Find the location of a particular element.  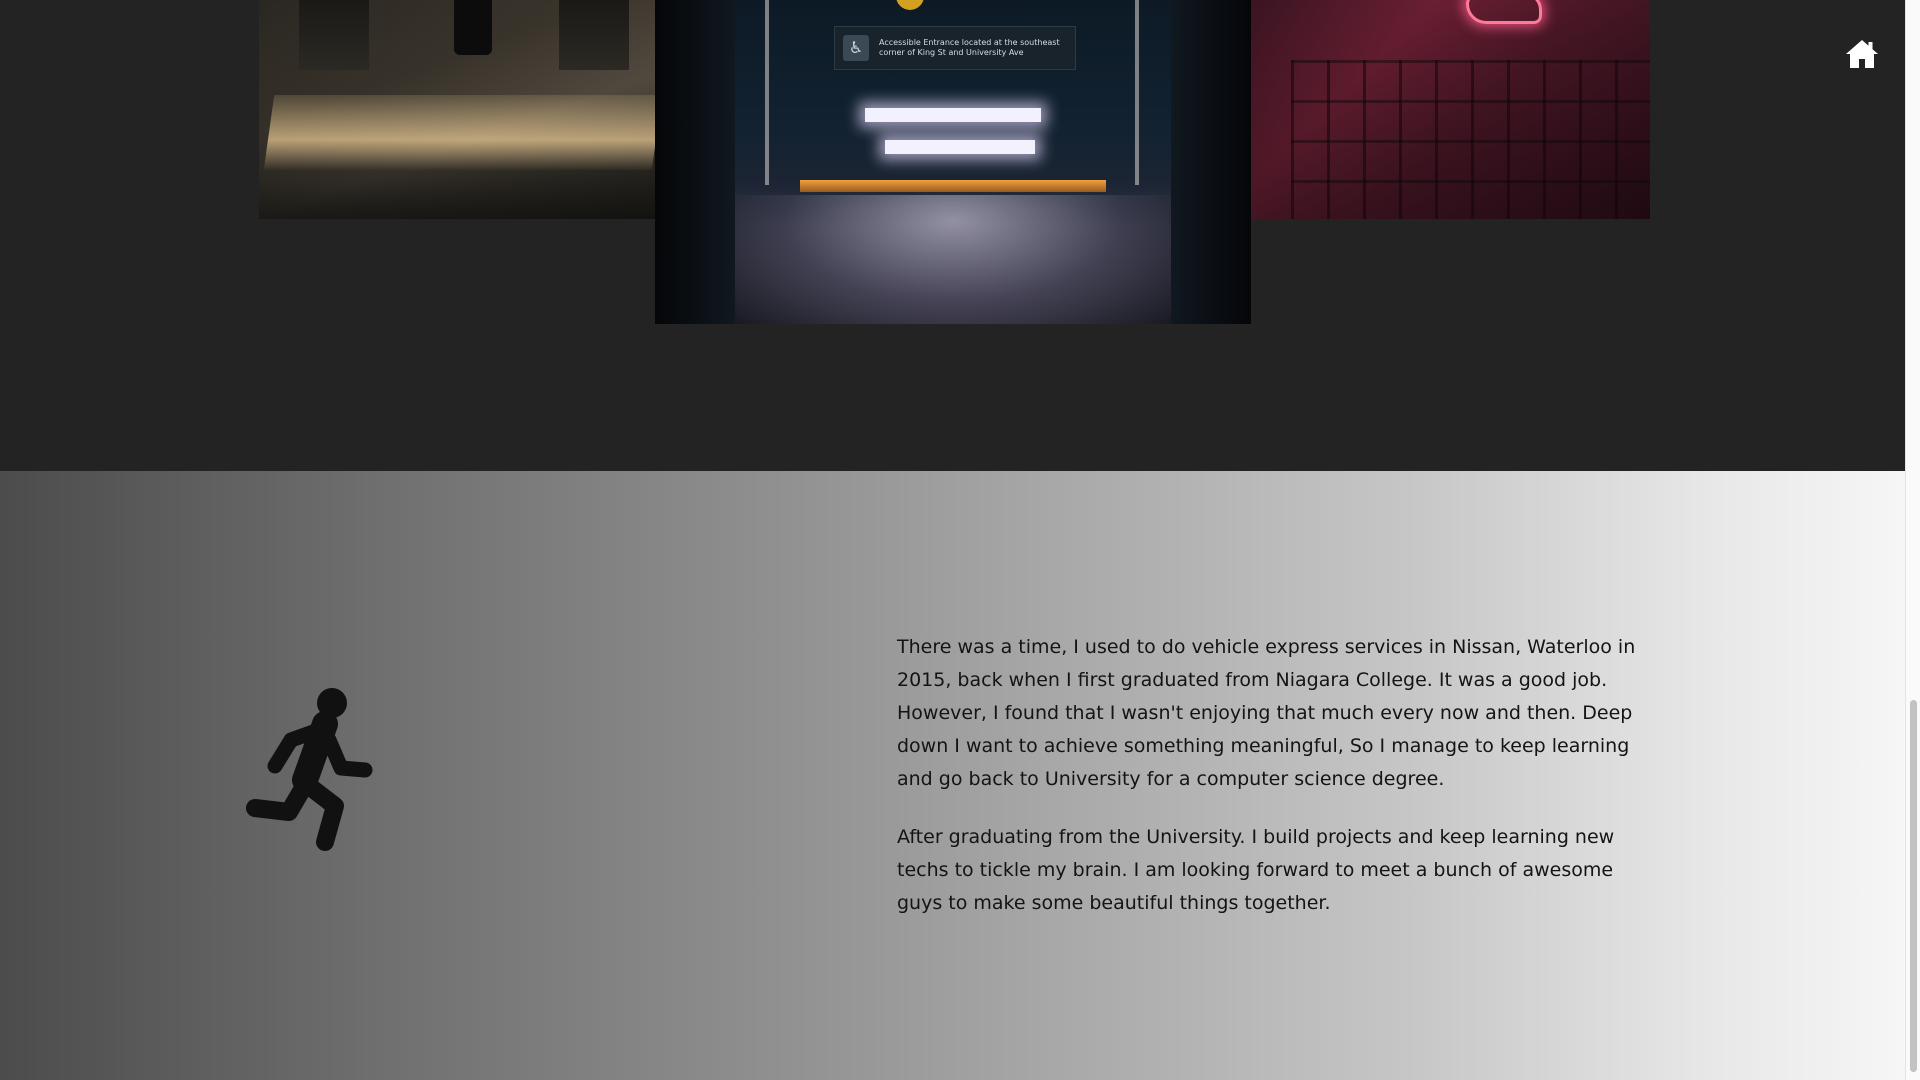

lobby-floor-reflection is located at coordinates (460, 132).